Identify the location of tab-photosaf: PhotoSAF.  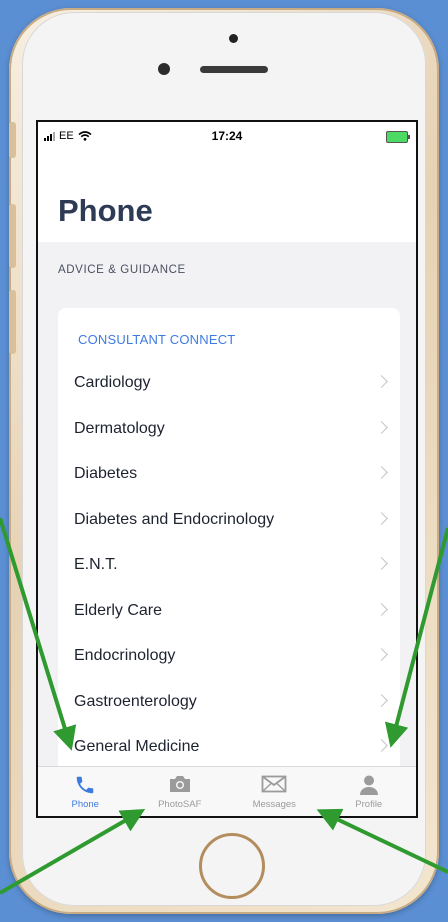
(180, 791).